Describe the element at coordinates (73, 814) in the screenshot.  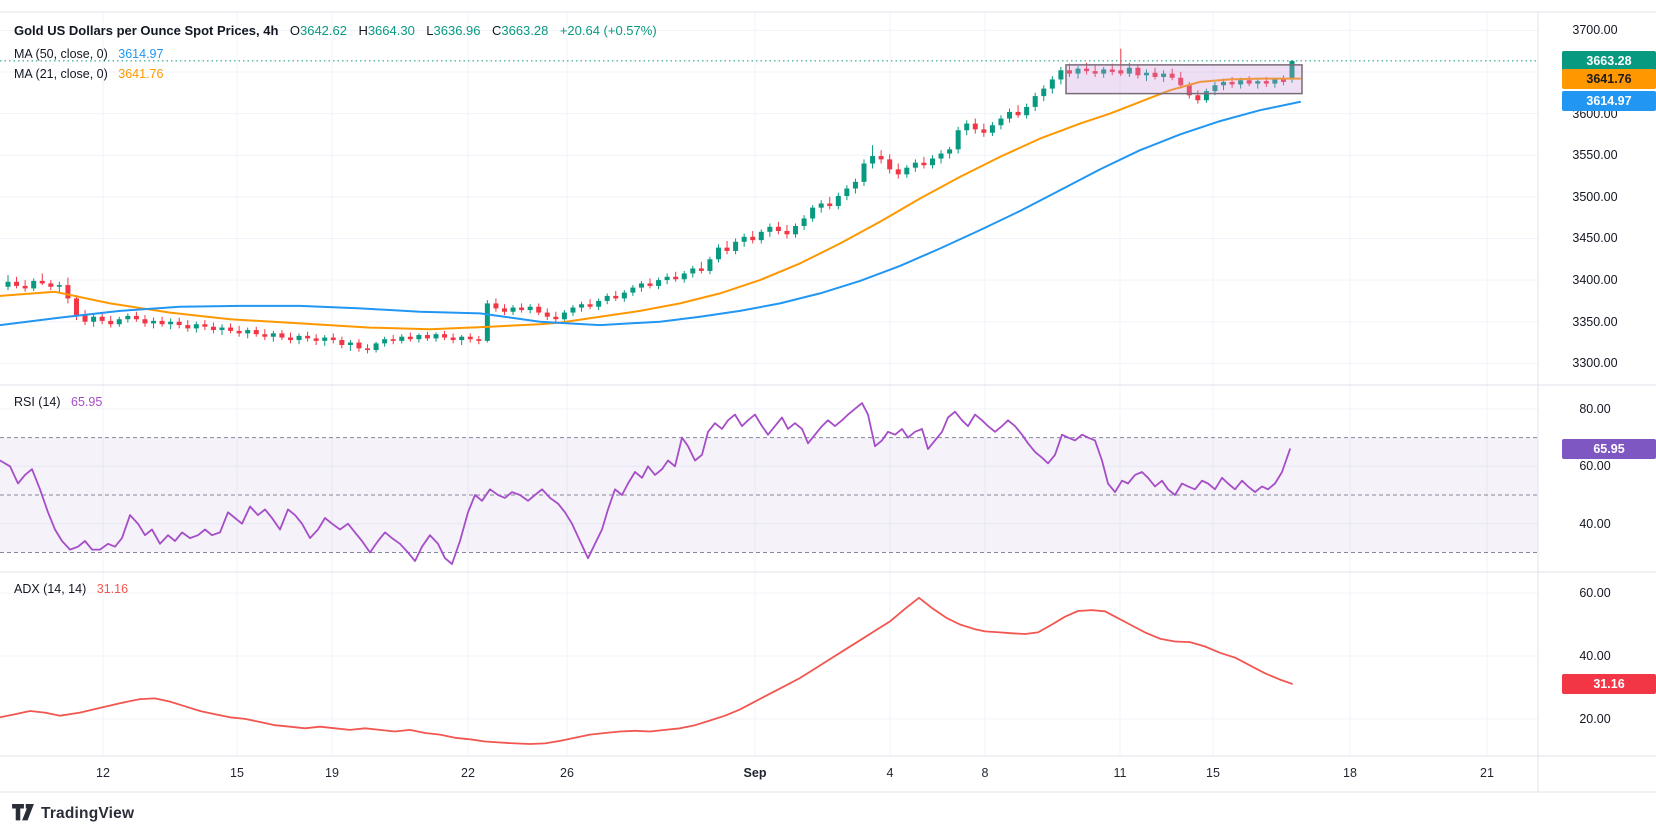
I see `tradingview-logo: TradingView` at that location.